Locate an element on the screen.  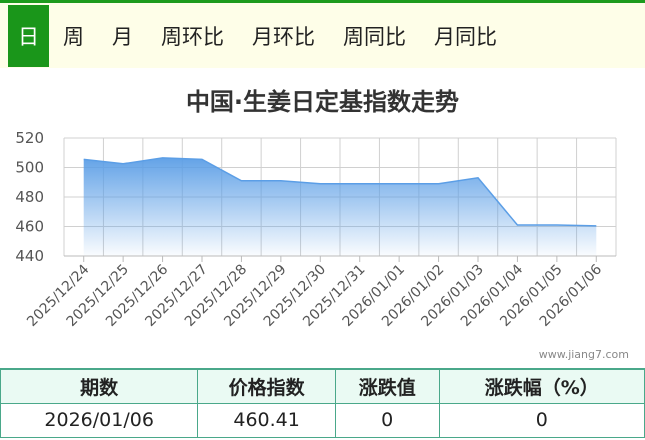
header-change-value: 涨跌值 is located at coordinates (387, 386).